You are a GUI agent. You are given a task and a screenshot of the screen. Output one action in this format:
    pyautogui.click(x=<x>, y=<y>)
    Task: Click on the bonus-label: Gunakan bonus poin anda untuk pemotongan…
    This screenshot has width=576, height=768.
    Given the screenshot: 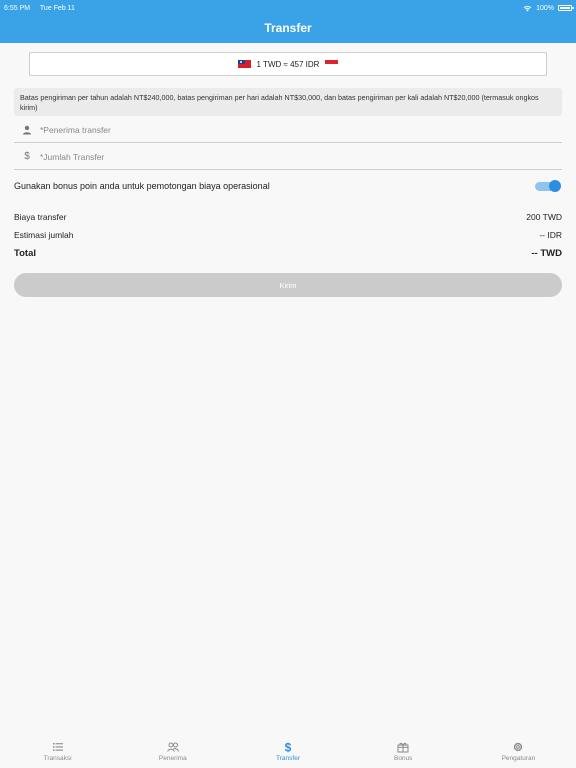 What is the action you would take?
    pyautogui.click(x=142, y=186)
    